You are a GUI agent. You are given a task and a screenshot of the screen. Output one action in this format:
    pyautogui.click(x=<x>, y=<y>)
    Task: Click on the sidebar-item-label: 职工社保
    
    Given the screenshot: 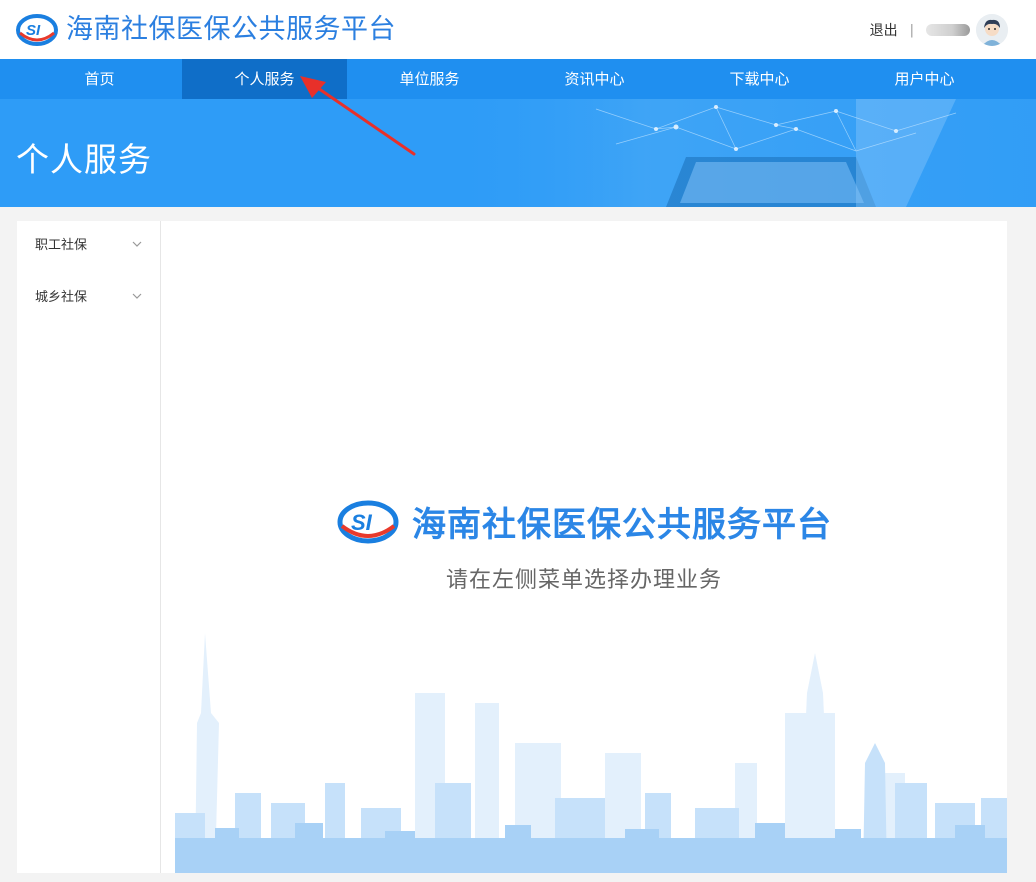 What is the action you would take?
    pyautogui.click(x=61, y=245)
    